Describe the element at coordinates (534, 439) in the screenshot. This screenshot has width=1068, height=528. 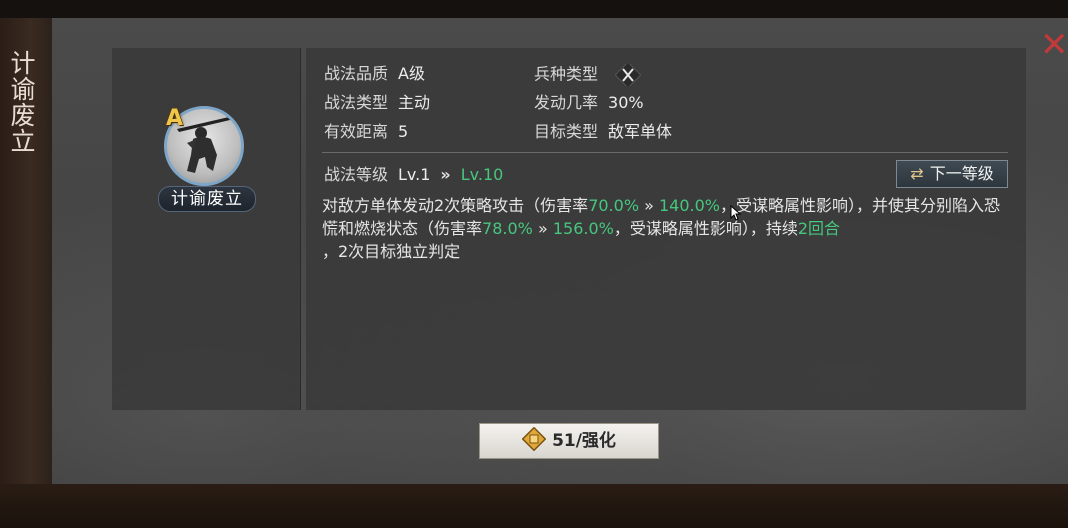
I see `fist-coin-icon` at that location.